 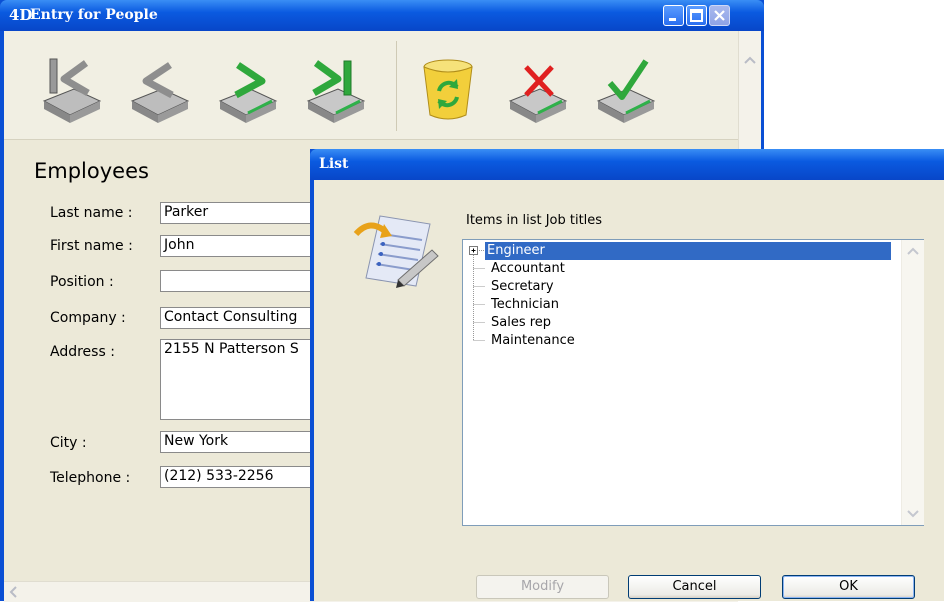 What do you see at coordinates (522, 287) in the screenshot?
I see `list-item-secretary: Secretary` at bounding box center [522, 287].